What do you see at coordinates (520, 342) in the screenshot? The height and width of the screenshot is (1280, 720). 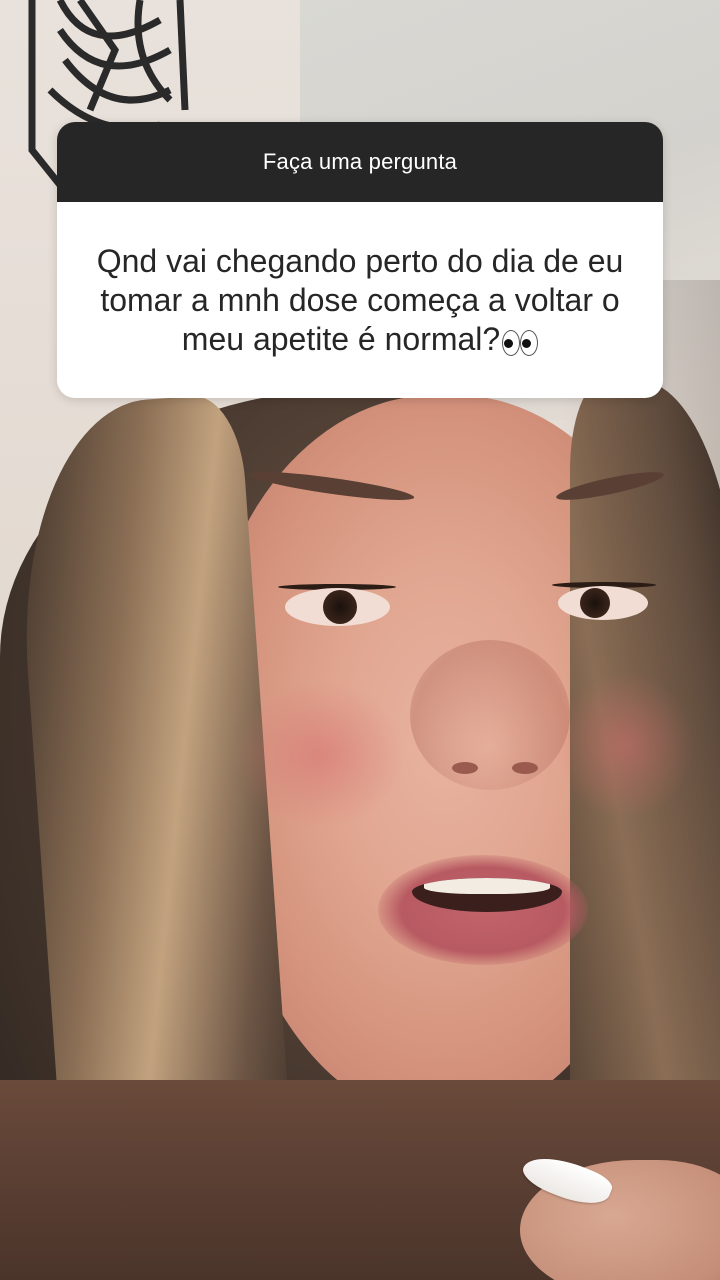 I see `eyes-emoji-icon` at bounding box center [520, 342].